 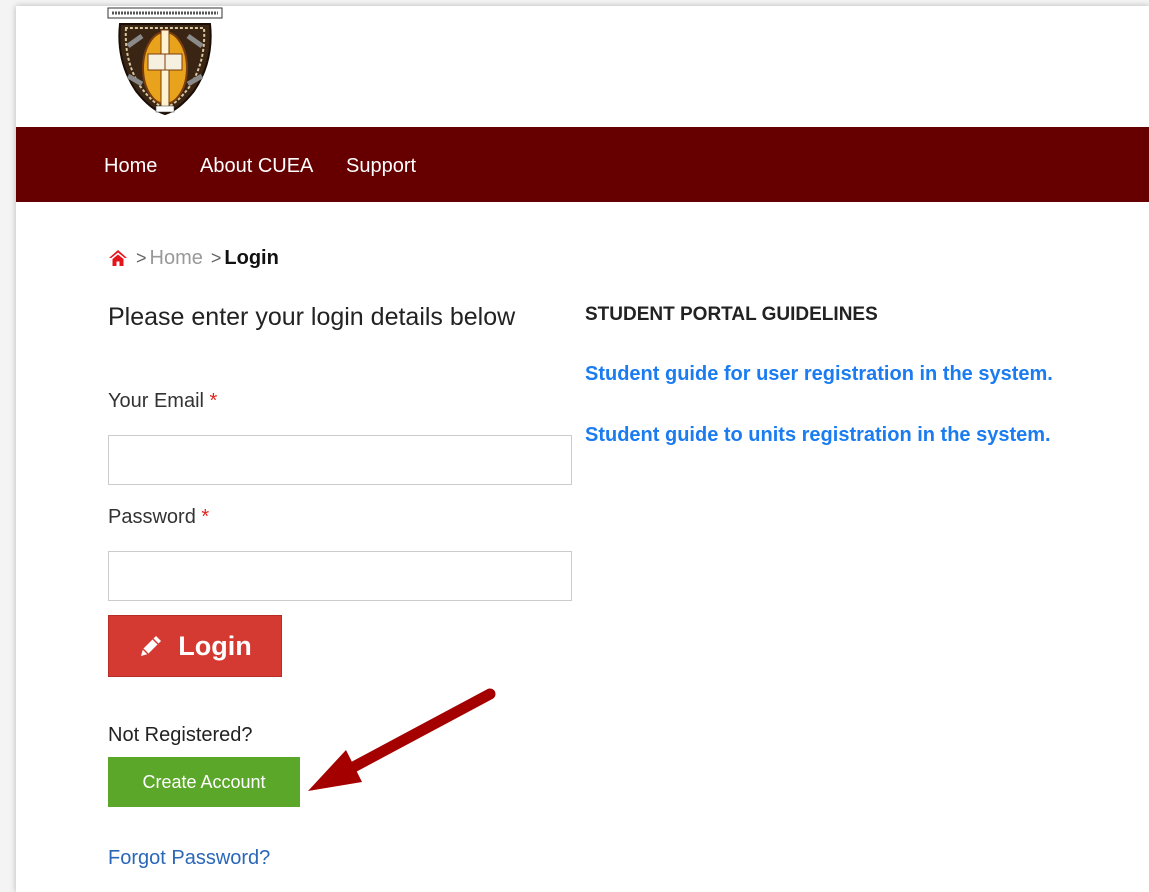 I want to click on not-registered-text: Not Registered?, so click(x=180, y=735).